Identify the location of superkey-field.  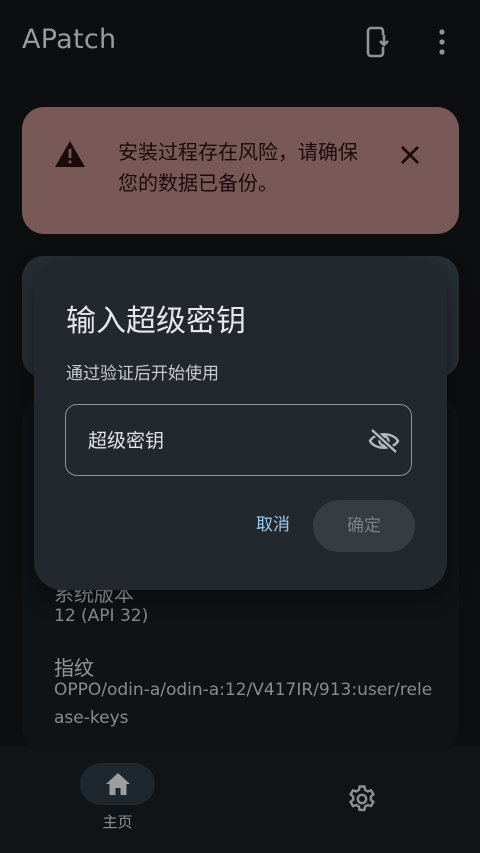
(238, 440).